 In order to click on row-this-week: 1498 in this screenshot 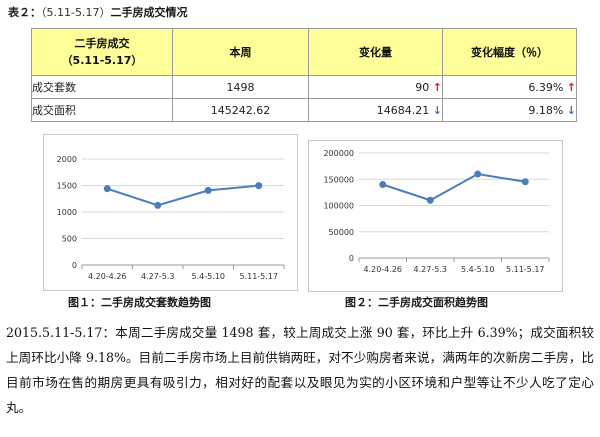, I will do `click(240, 87)`.